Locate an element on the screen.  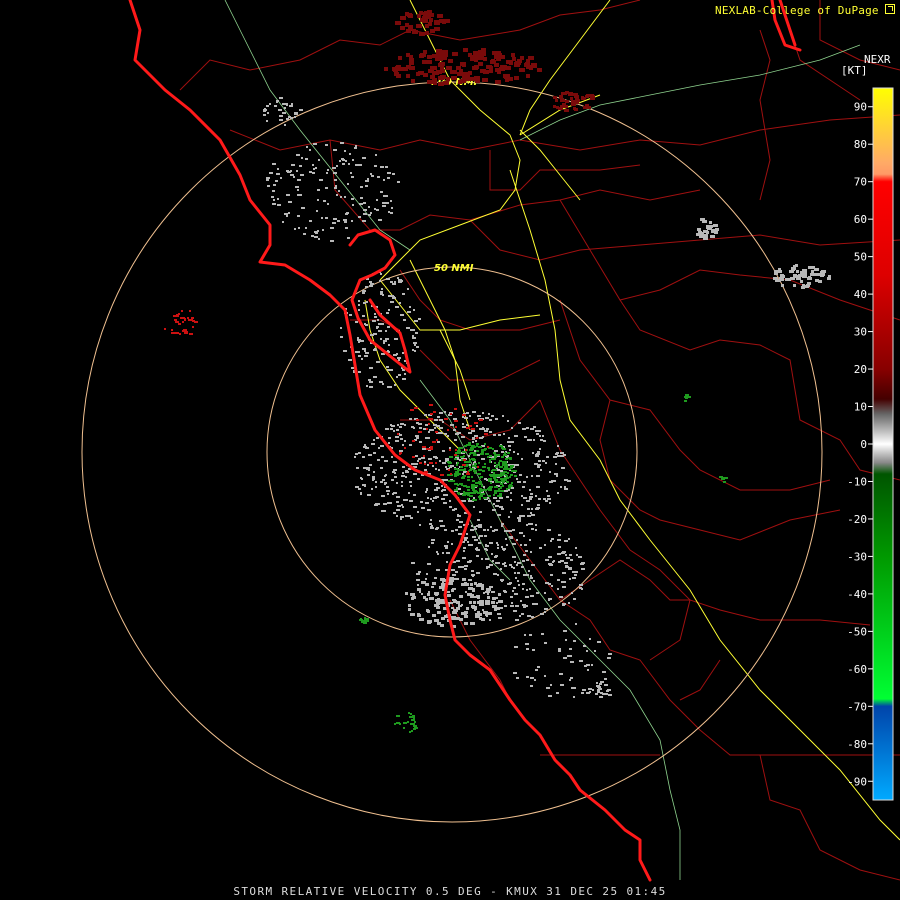
credit-label: NEXLAB-College of DuPage is located at coordinates (797, 10).